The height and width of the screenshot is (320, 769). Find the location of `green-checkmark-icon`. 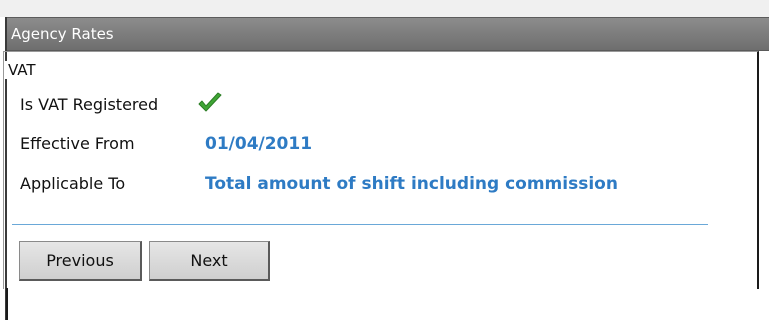

green-checkmark-icon is located at coordinates (210, 102).